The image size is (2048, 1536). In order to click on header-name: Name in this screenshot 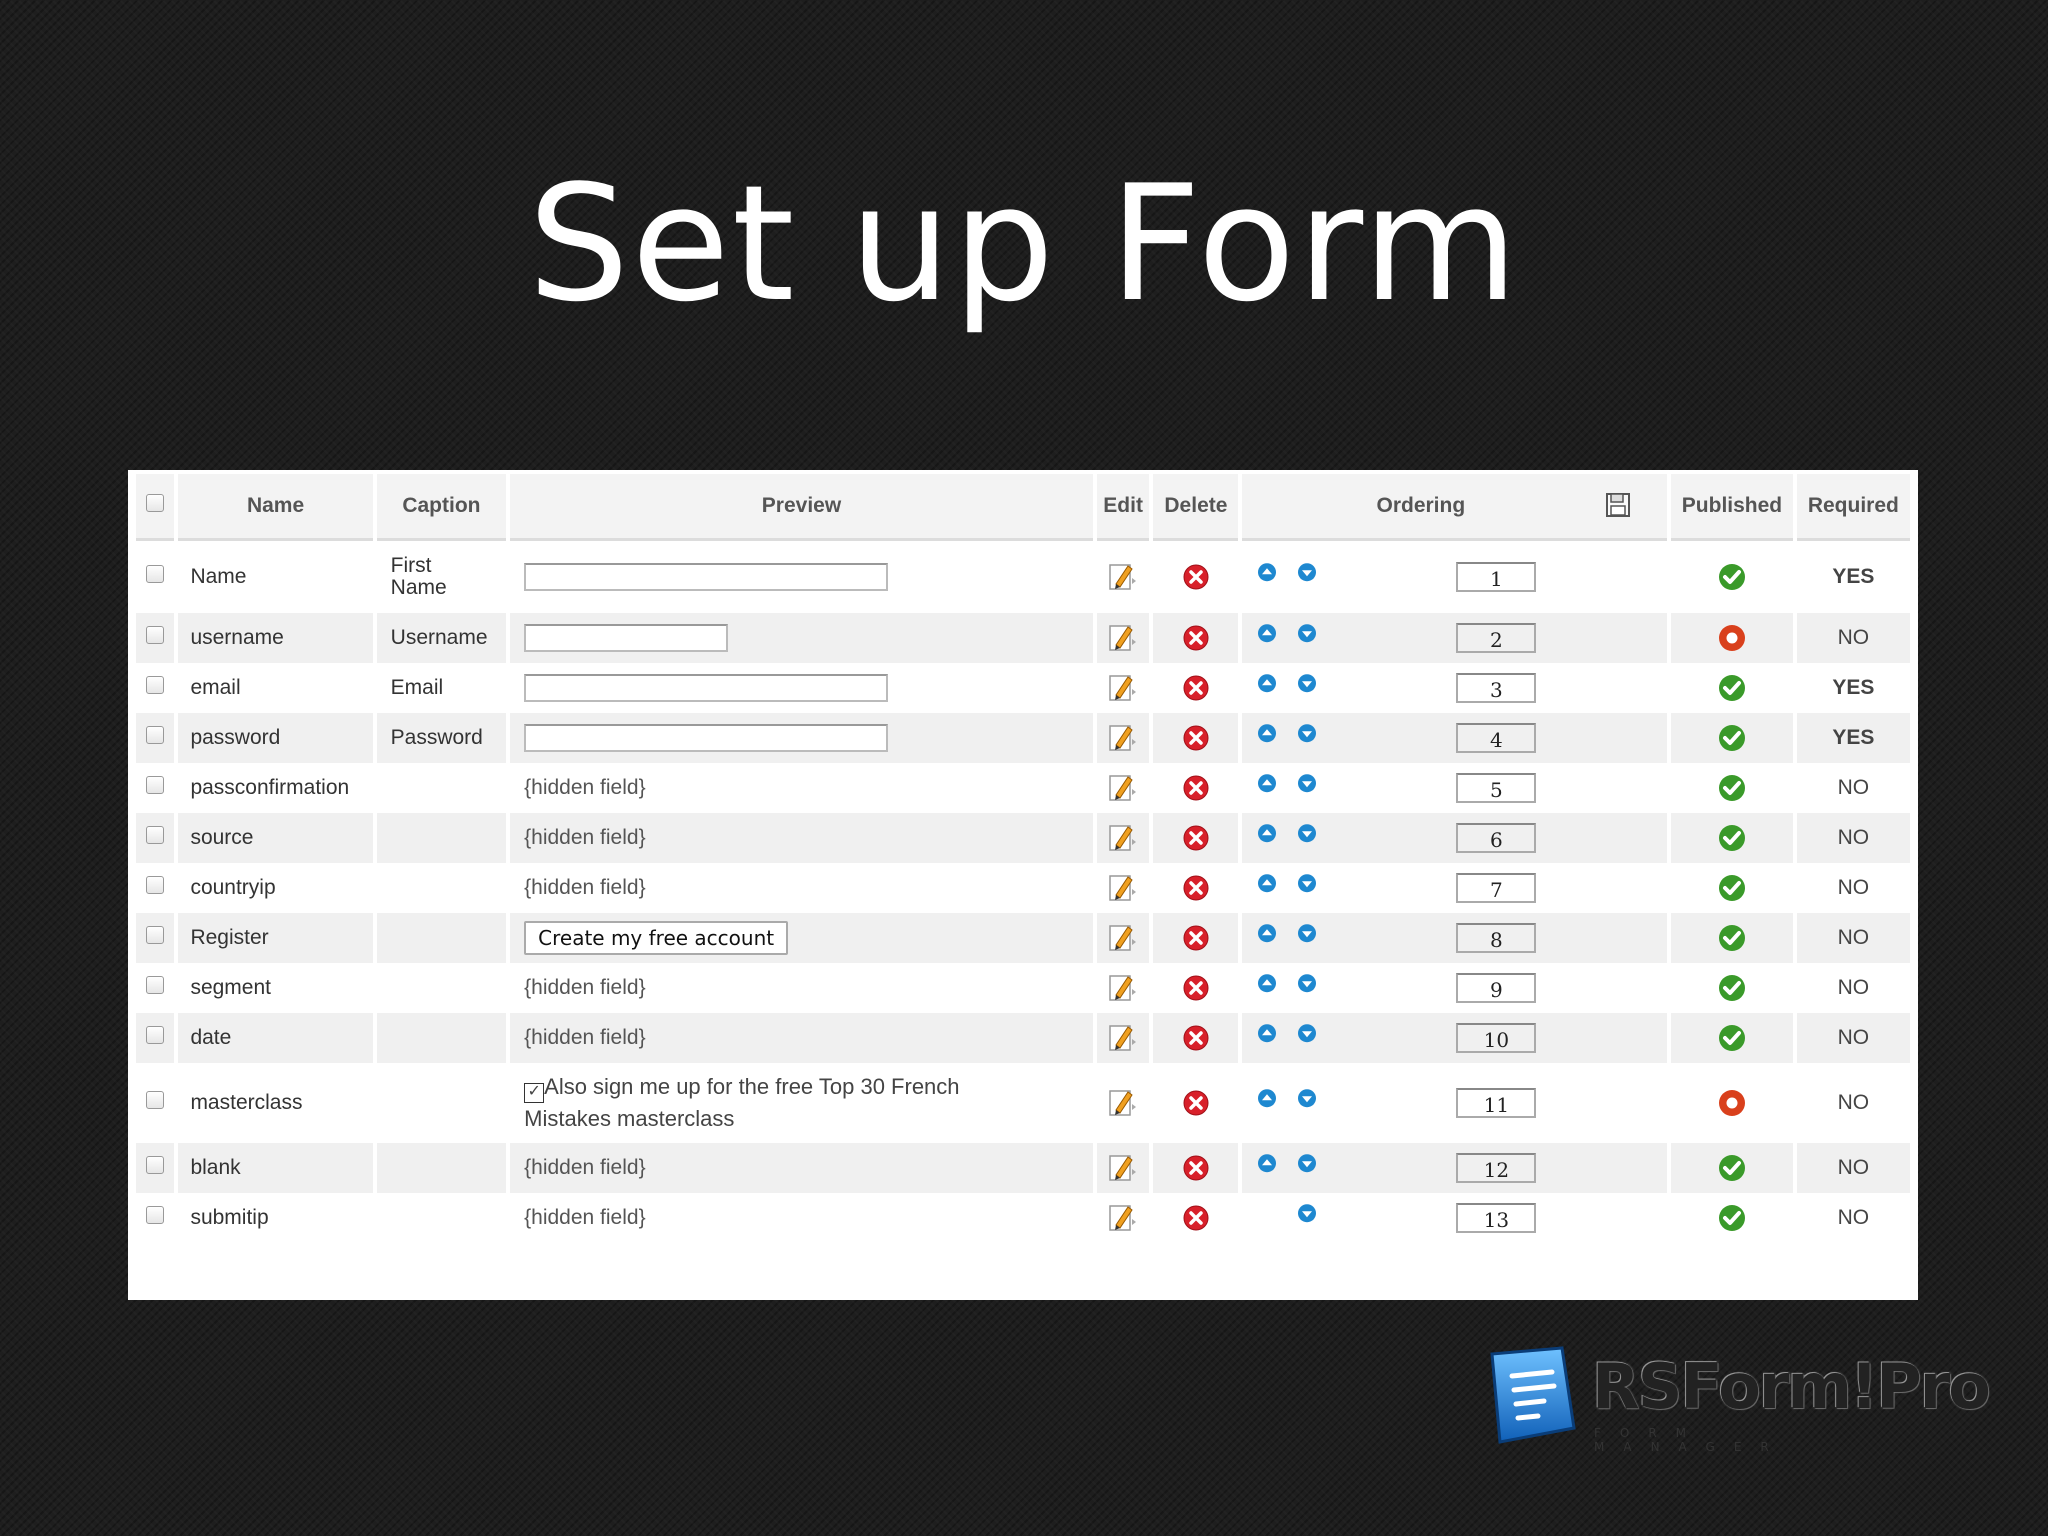, I will do `click(275, 507)`.